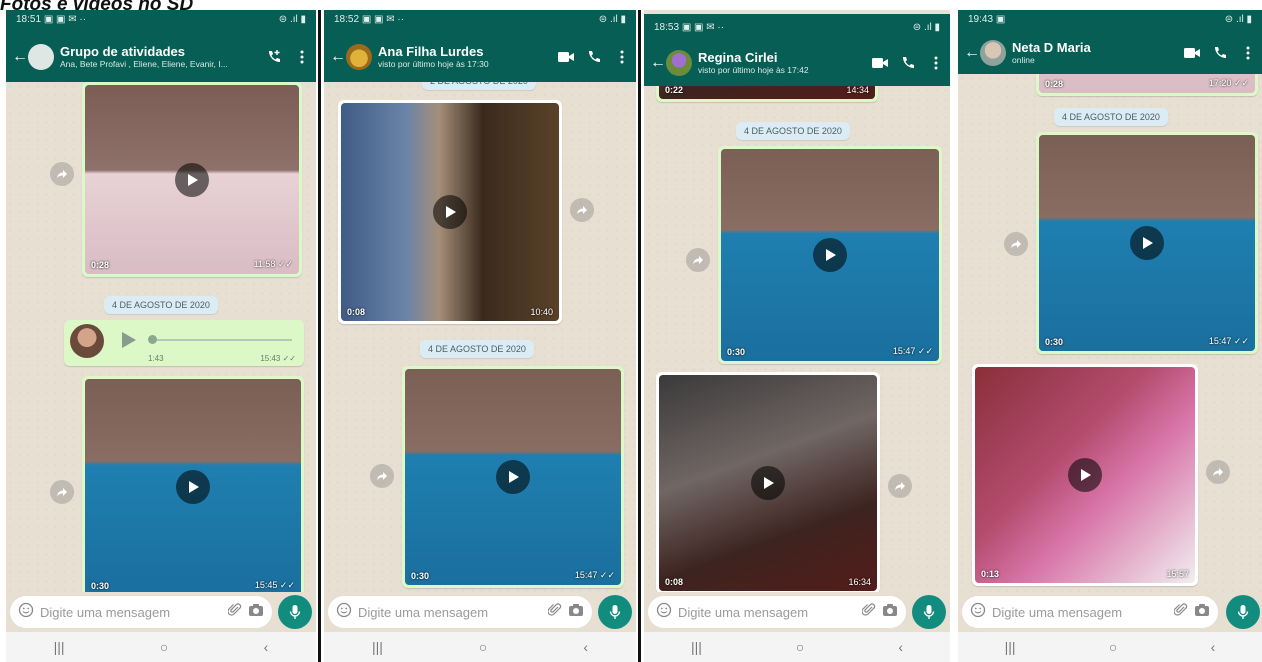  I want to click on video-message: 0:13 15:57, so click(1085, 475).